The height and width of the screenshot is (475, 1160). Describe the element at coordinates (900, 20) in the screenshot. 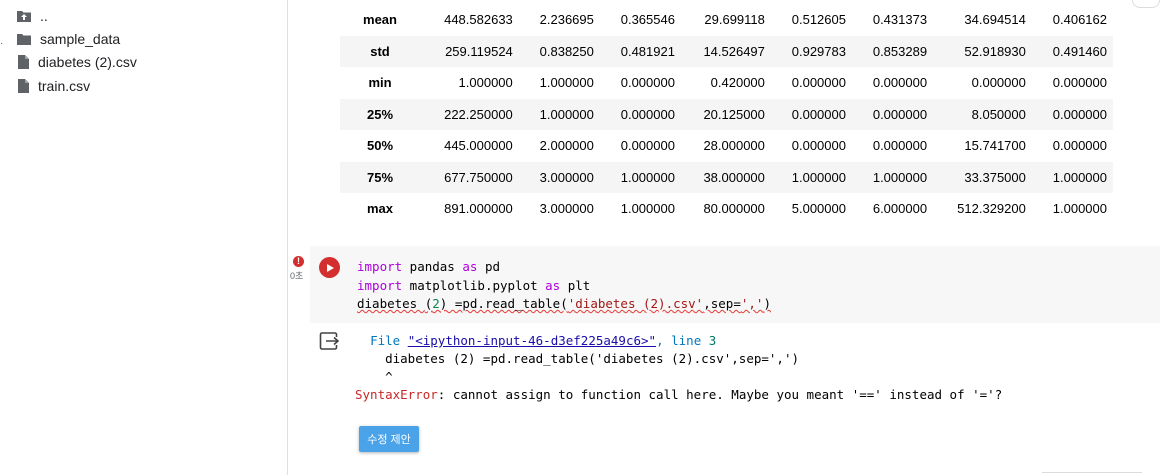

I see `table-cell: 0.431373` at that location.